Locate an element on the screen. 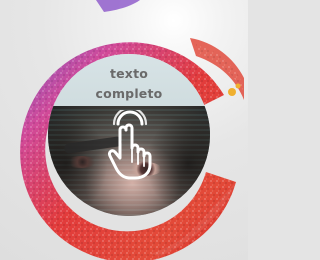 The width and height of the screenshot is (320, 260). tap-hand-icon is located at coordinates (130, 145).